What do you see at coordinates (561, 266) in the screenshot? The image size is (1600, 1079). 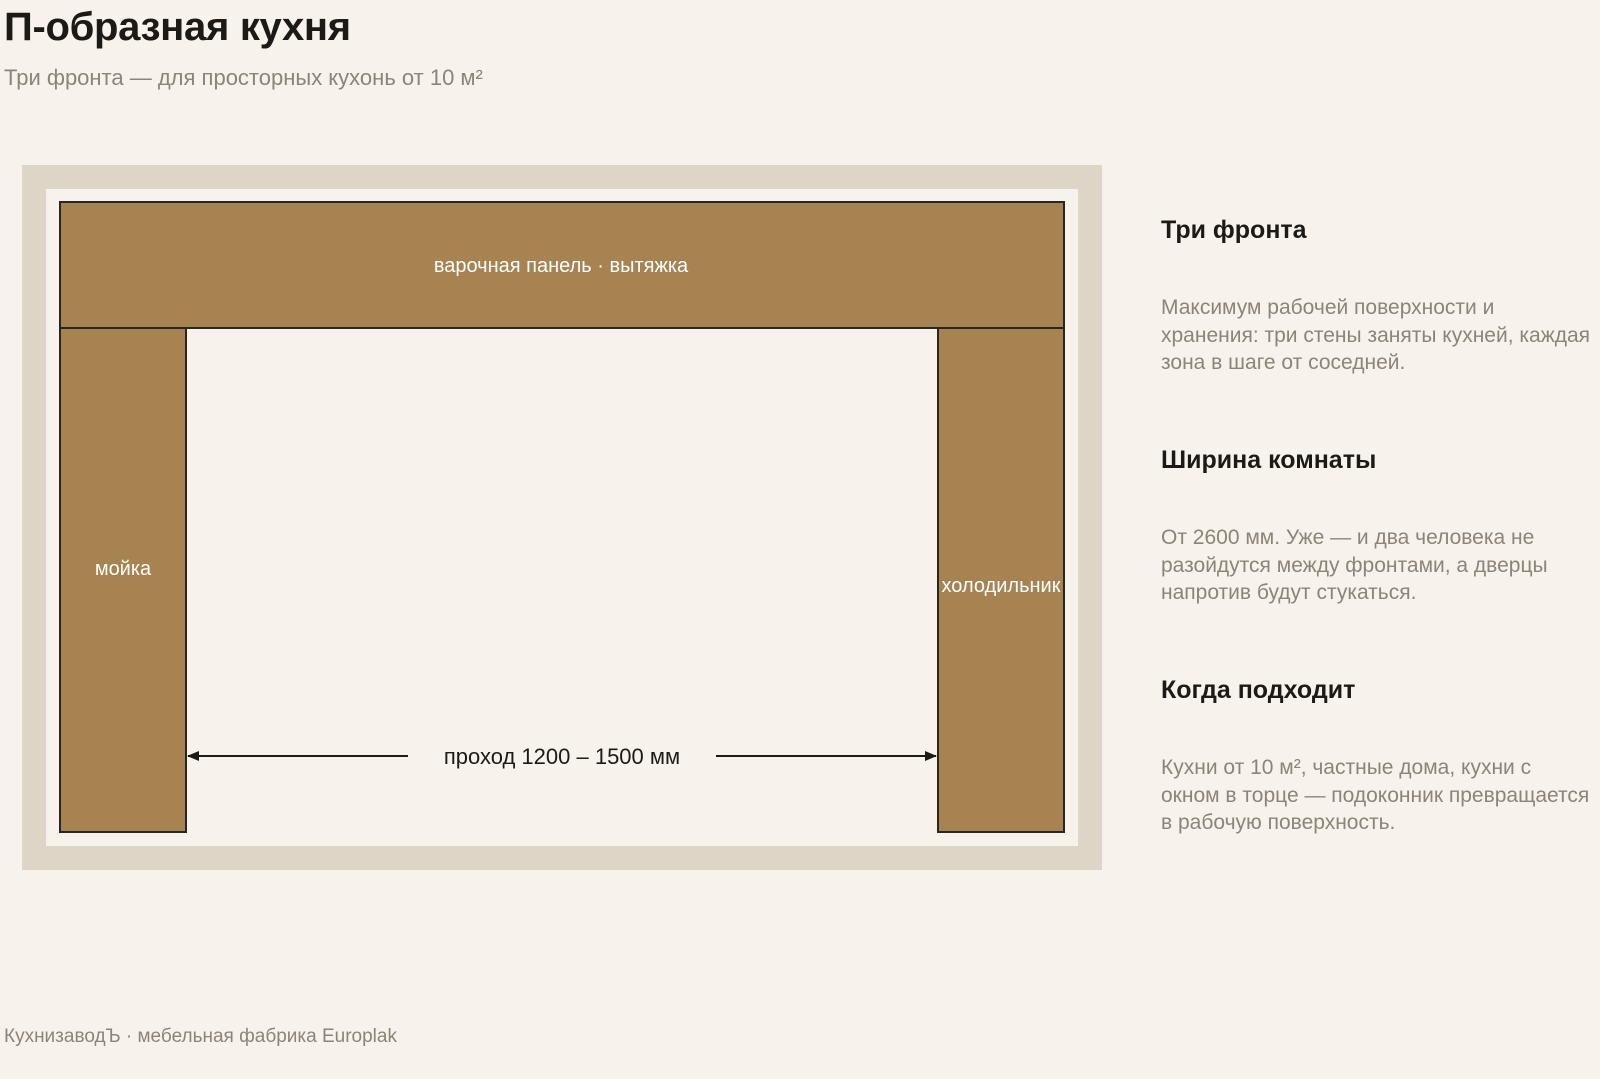 I see `top-counter-label: варочная панель · вытяжка` at bounding box center [561, 266].